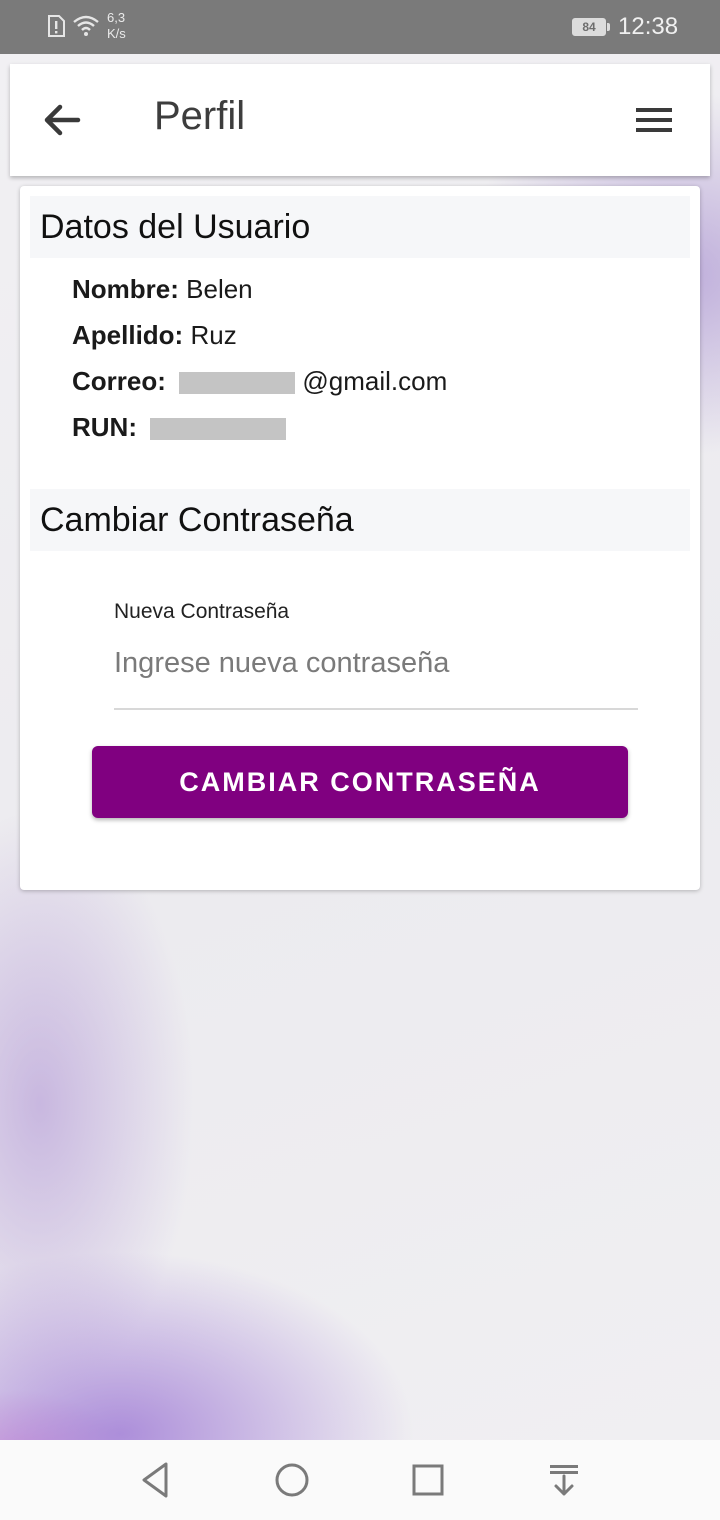 The height and width of the screenshot is (1520, 720). What do you see at coordinates (608, 27) in the screenshot?
I see `battery-tip` at bounding box center [608, 27].